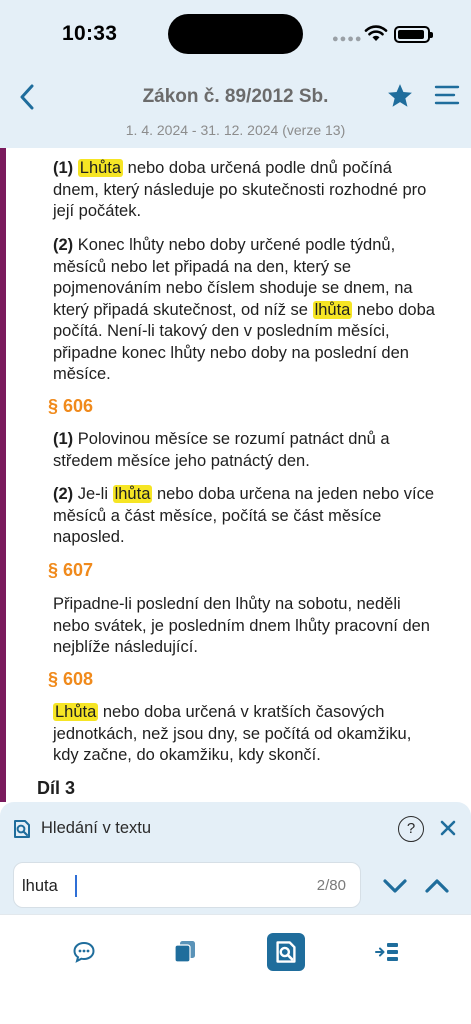 Image resolution: width=471 pixels, height=1024 pixels. What do you see at coordinates (71, 570) in the screenshot?
I see `section-heading-607: § 607` at bounding box center [71, 570].